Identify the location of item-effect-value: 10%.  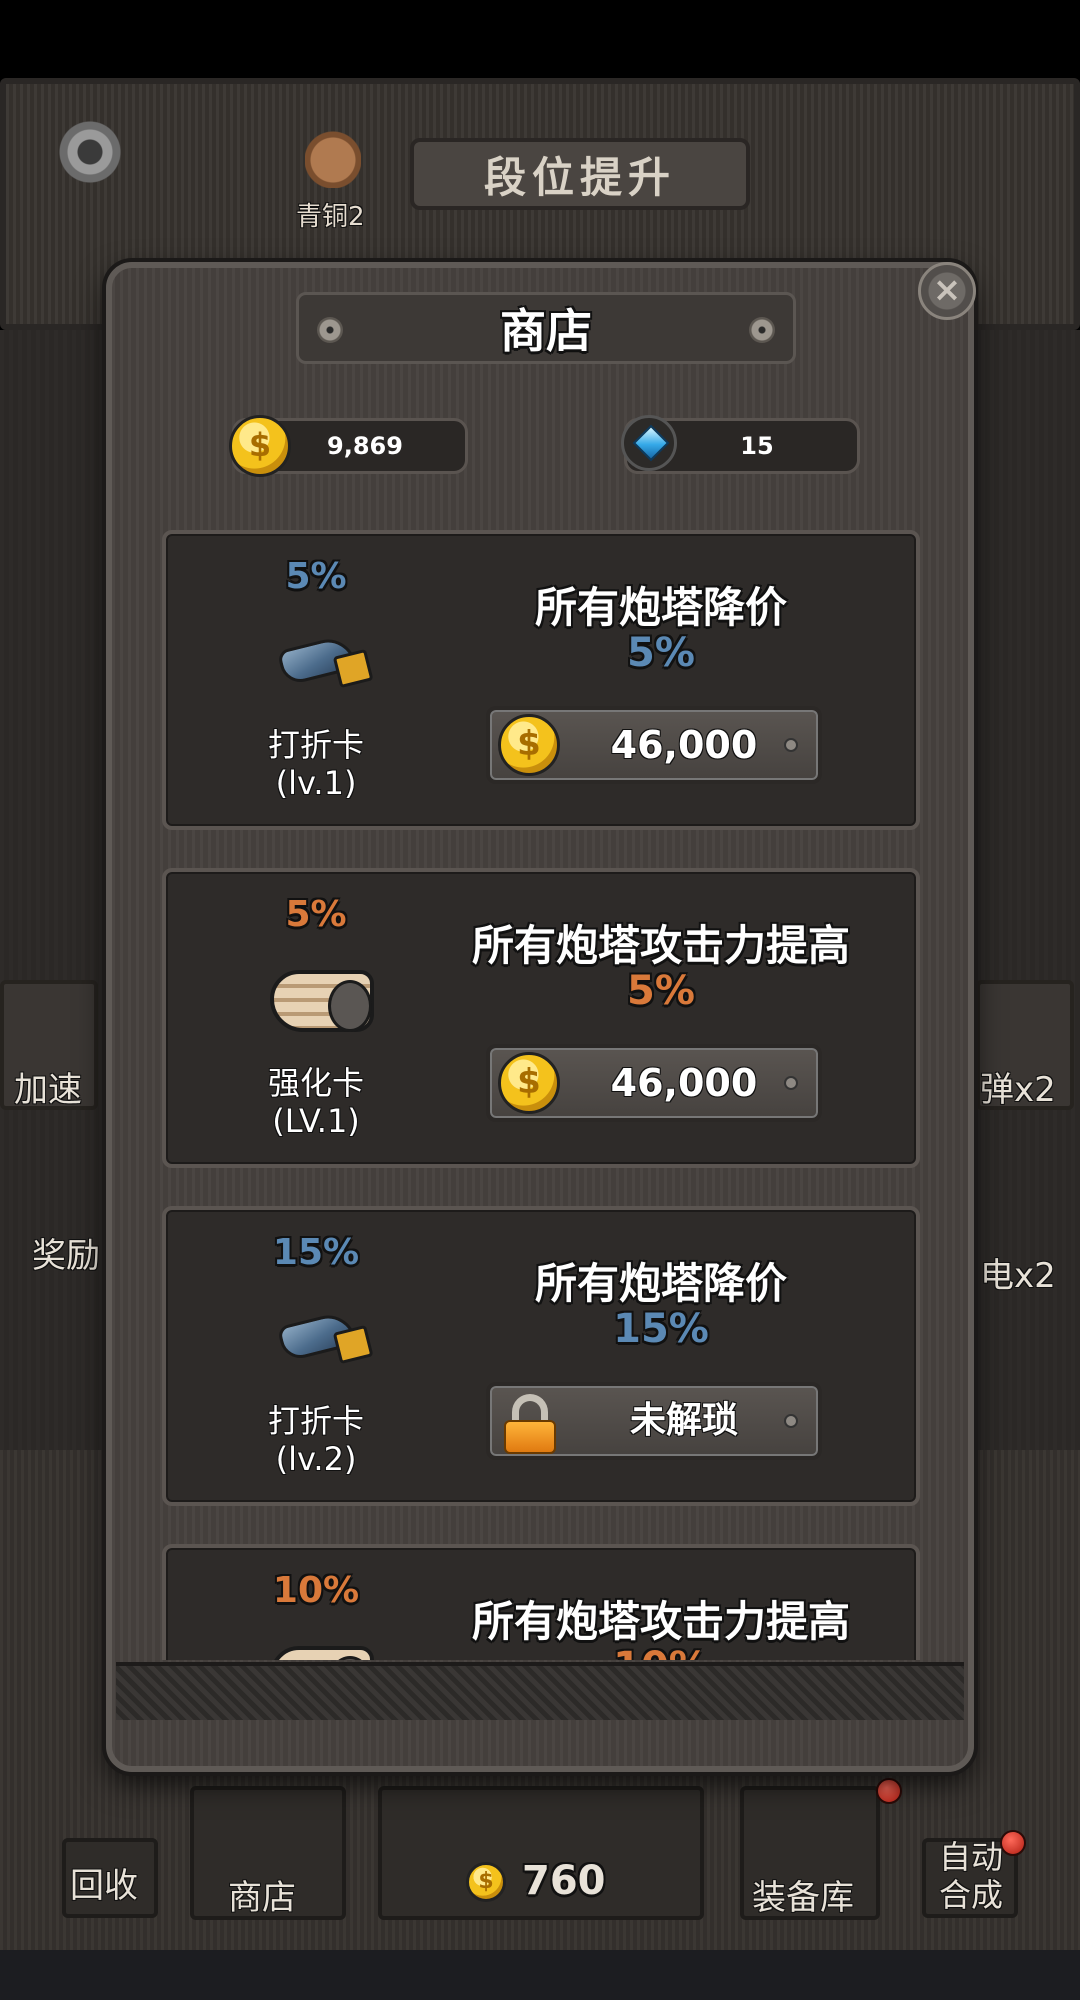
(661, 1652).